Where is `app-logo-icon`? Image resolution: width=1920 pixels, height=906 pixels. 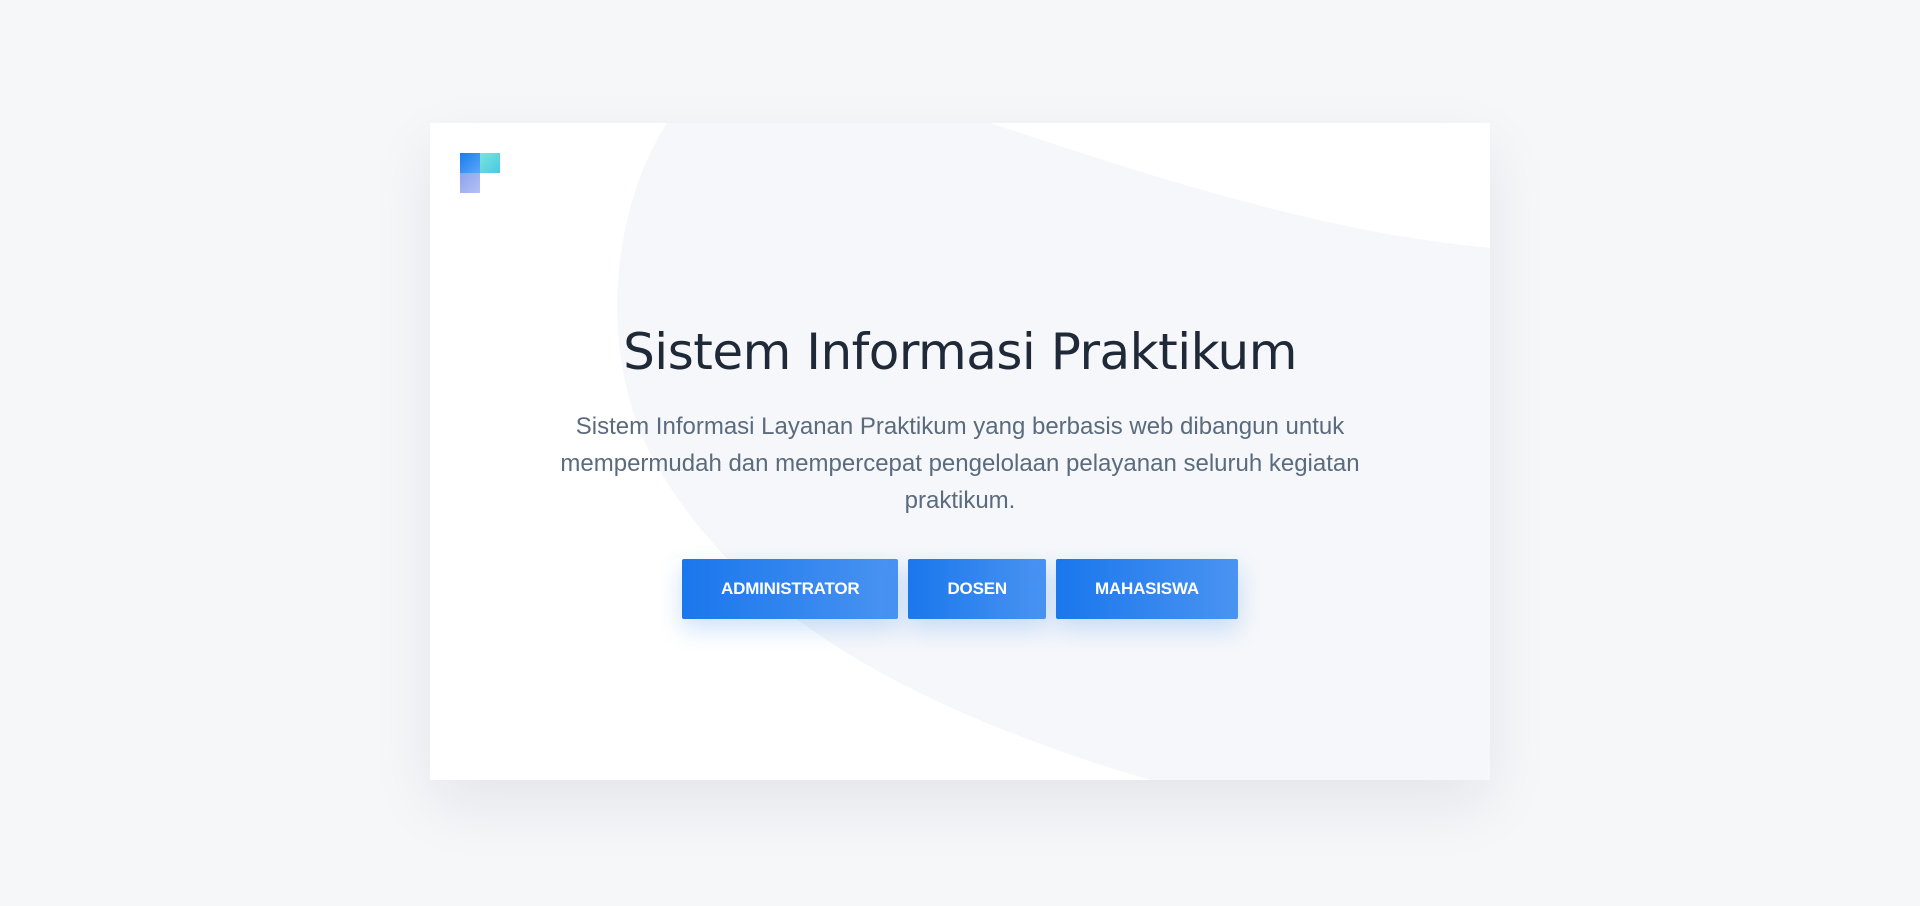 app-logo-icon is located at coordinates (480, 173).